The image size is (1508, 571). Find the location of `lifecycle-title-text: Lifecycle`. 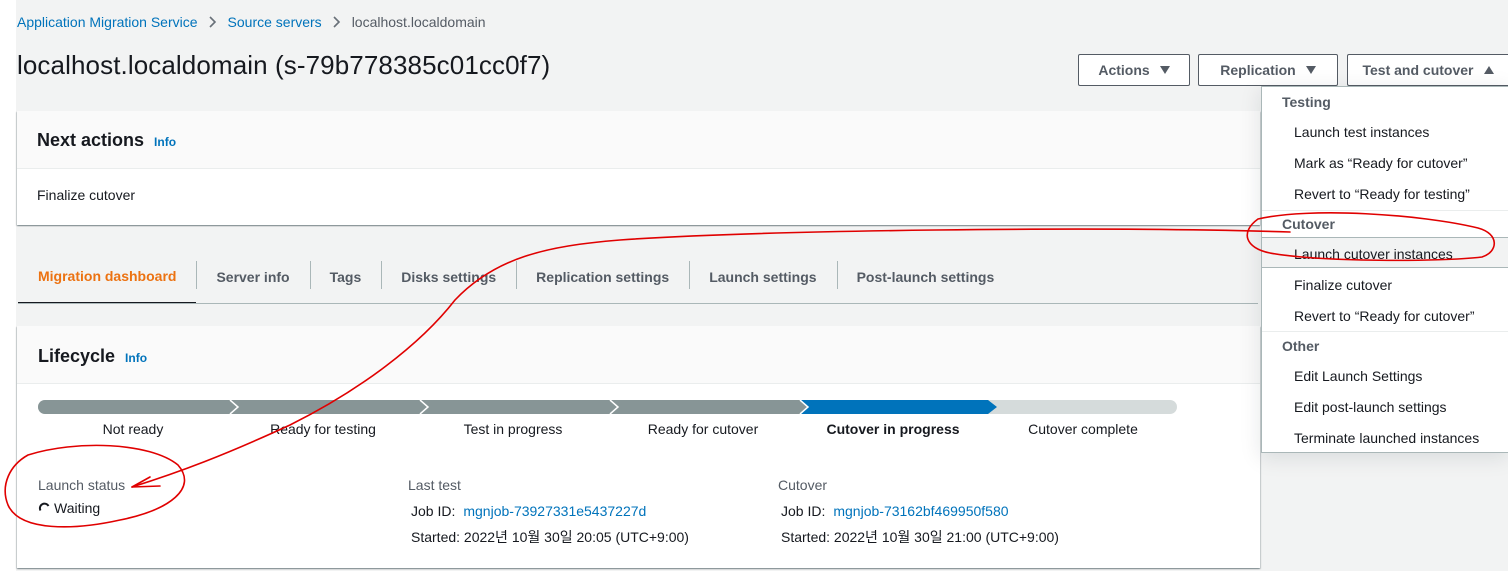

lifecycle-title-text: Lifecycle is located at coordinates (77, 356).